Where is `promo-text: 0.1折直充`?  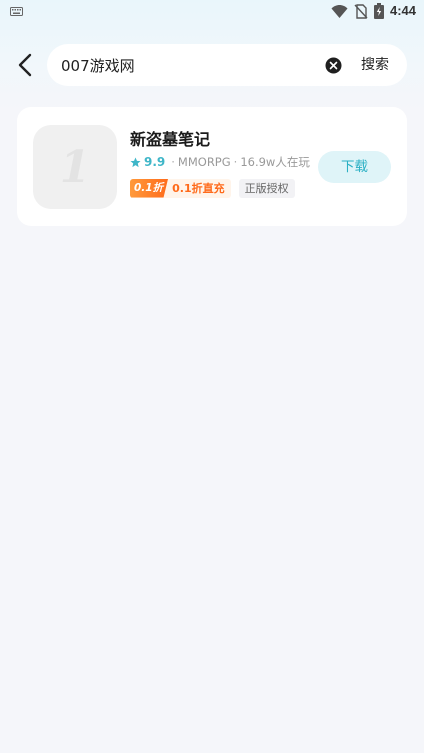 promo-text: 0.1折直充 is located at coordinates (198, 188).